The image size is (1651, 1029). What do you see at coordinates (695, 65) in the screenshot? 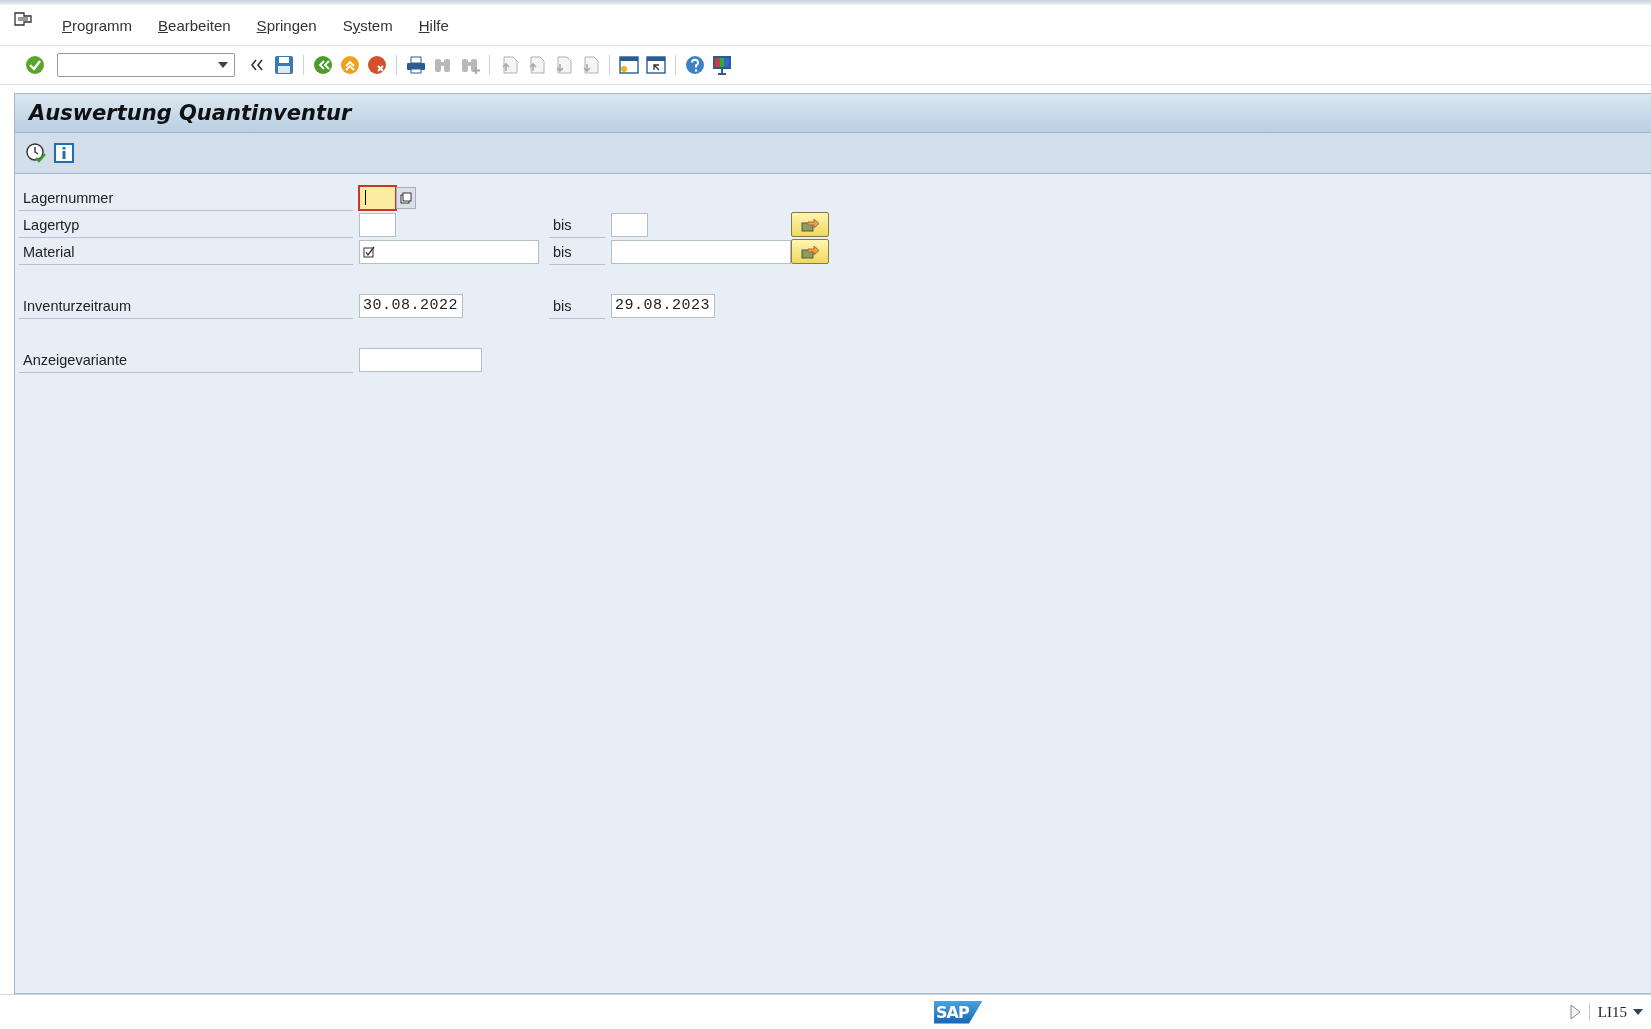
I see `help-icon` at bounding box center [695, 65].